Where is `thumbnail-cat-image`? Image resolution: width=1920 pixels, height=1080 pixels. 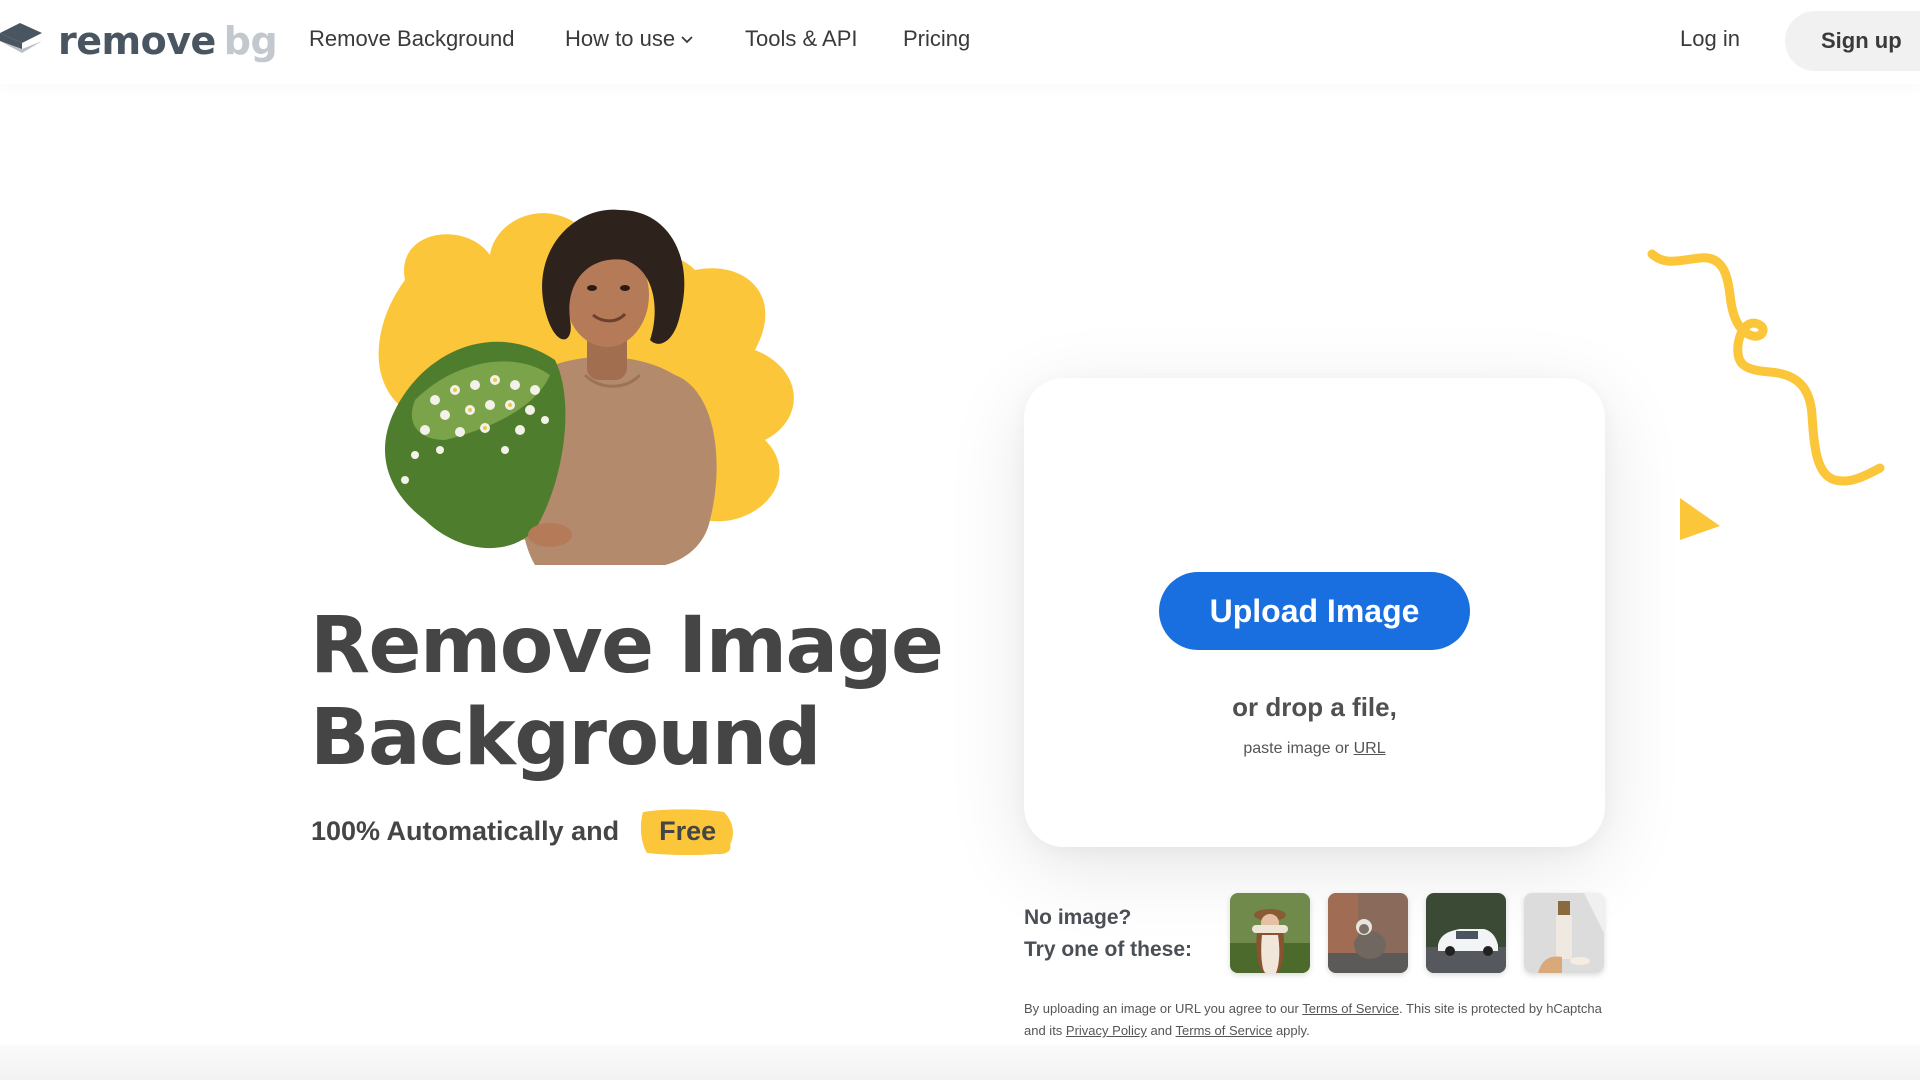
thumbnail-cat-image is located at coordinates (1368, 933).